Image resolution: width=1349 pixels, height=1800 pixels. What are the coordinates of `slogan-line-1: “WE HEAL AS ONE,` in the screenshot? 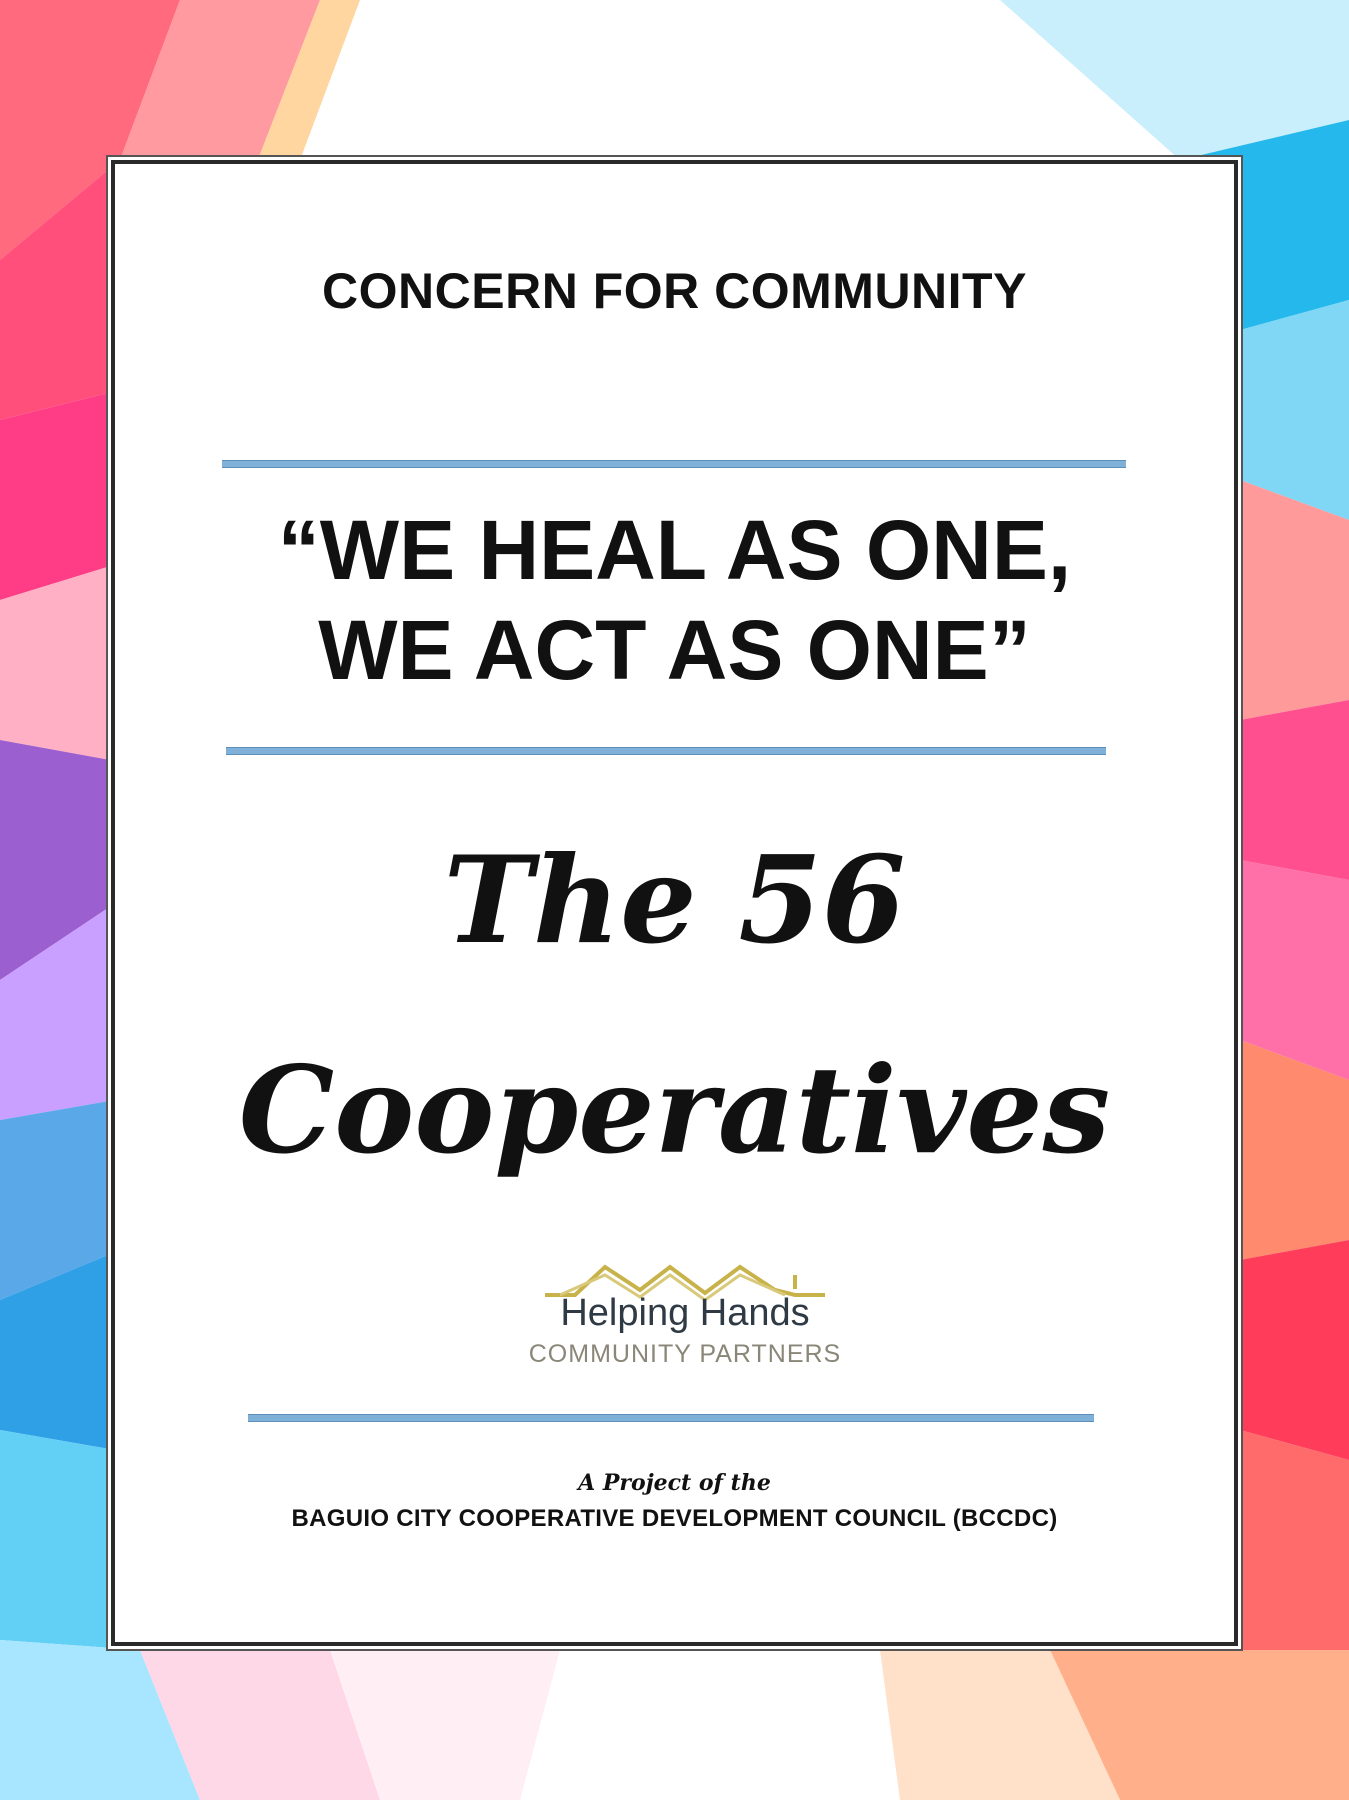 It's located at (674, 550).